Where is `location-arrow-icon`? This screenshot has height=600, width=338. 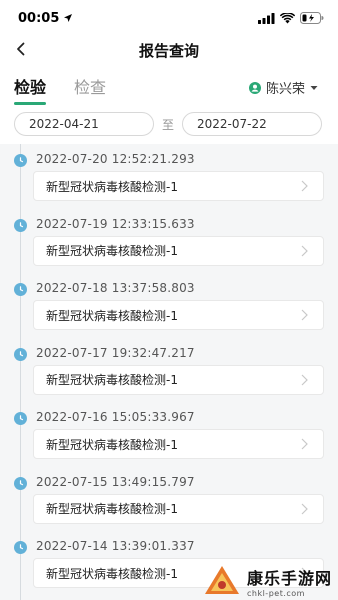 location-arrow-icon is located at coordinates (68, 18).